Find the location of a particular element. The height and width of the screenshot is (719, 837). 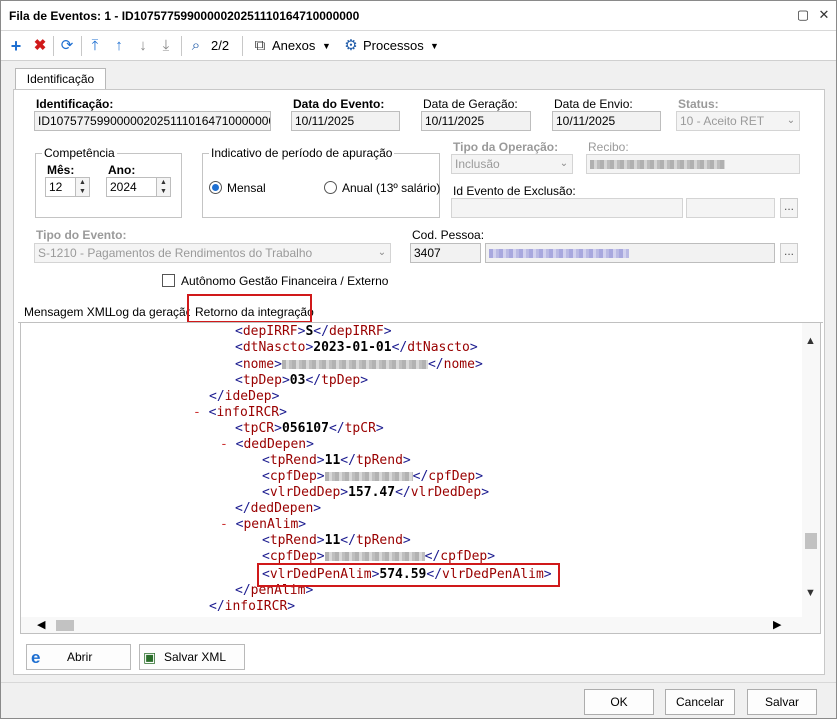

processes-menu: Processos is located at coordinates (393, 46).